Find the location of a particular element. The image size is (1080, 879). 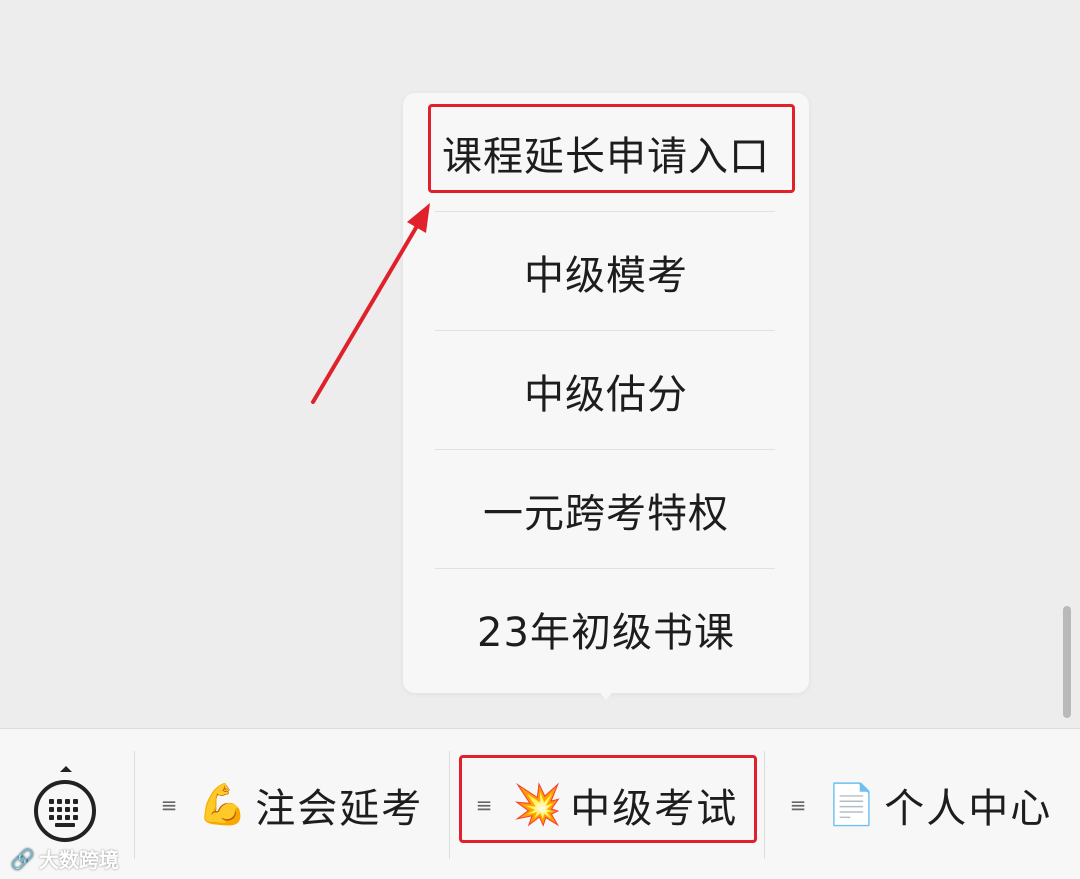

tab-label: 中级考试 is located at coordinates (654, 809).